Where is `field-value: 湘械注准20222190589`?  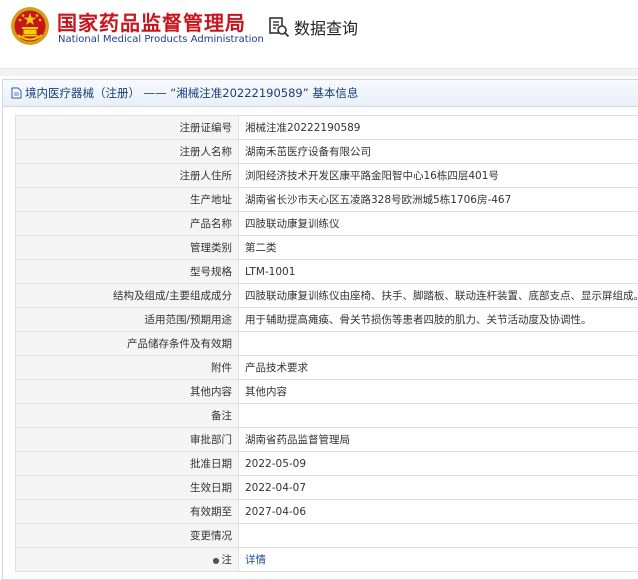 field-value: 湘械注准20222190589 is located at coordinates (438, 127).